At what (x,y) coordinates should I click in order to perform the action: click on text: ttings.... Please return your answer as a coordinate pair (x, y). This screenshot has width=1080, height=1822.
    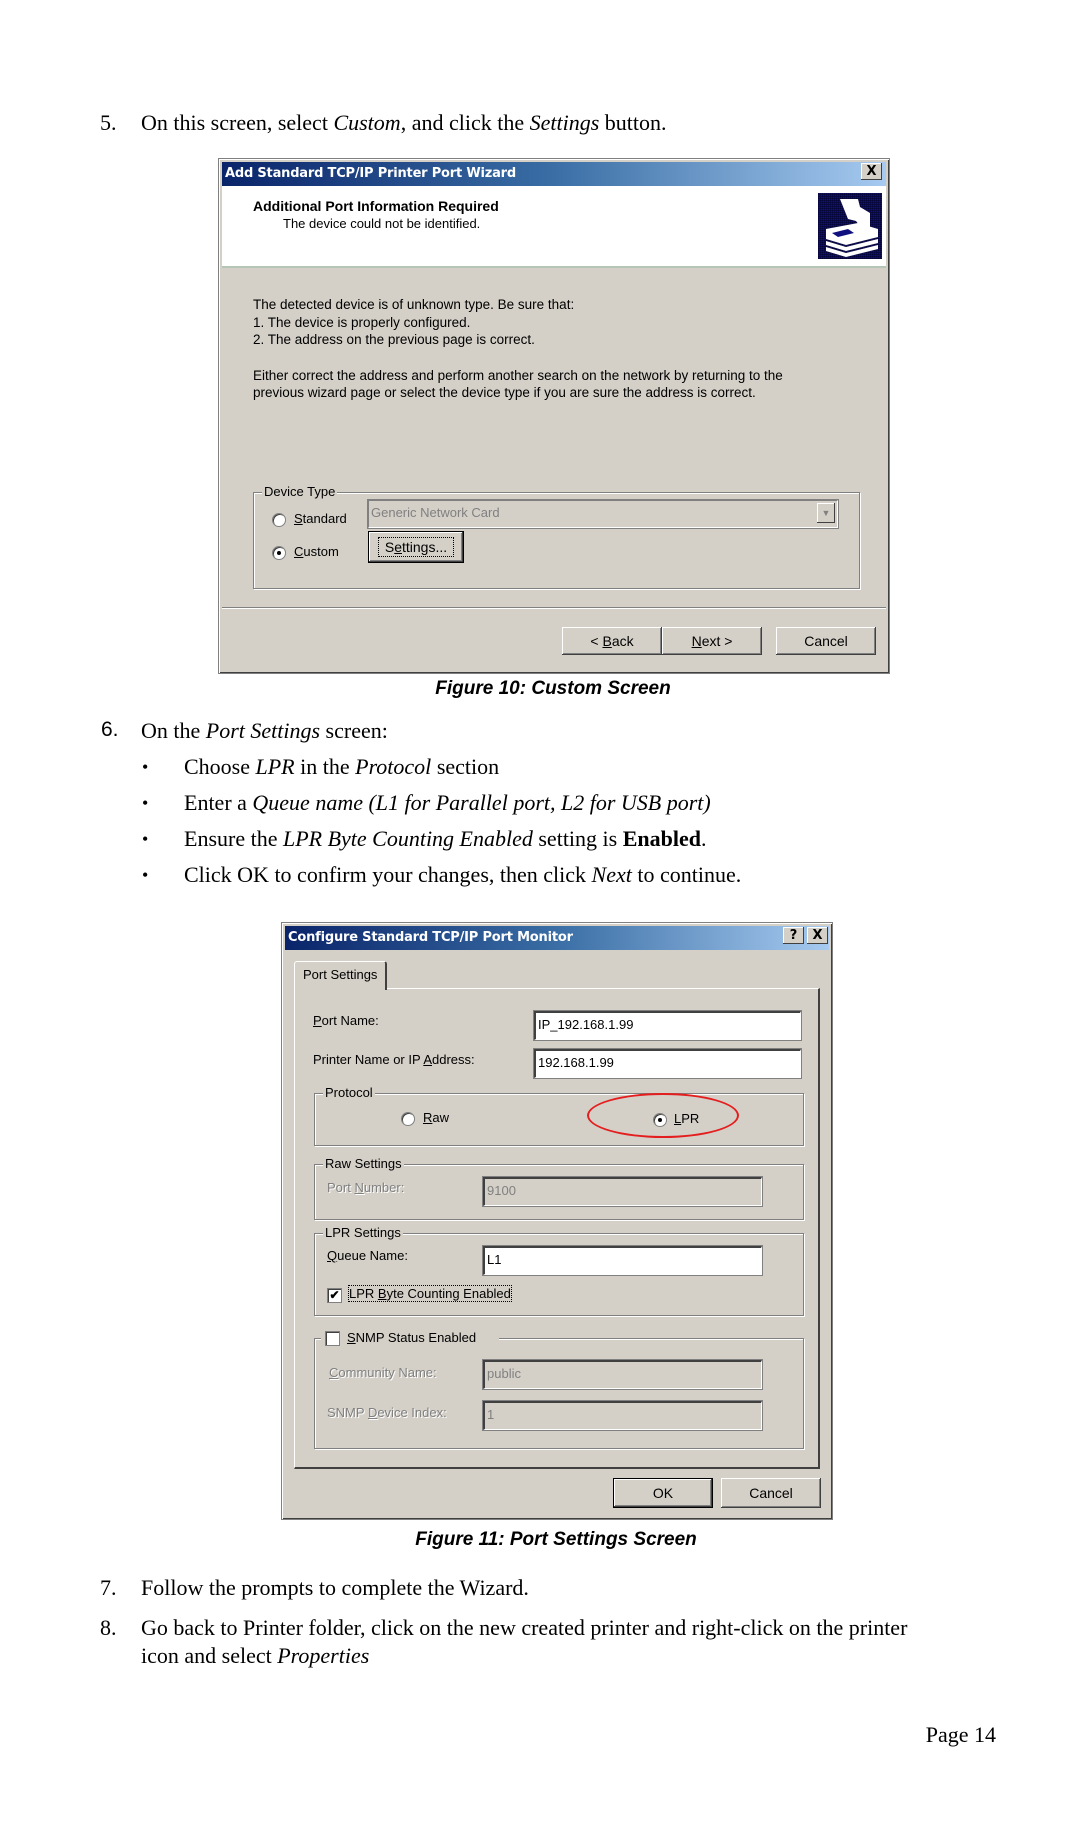
    Looking at the image, I should click on (425, 547).